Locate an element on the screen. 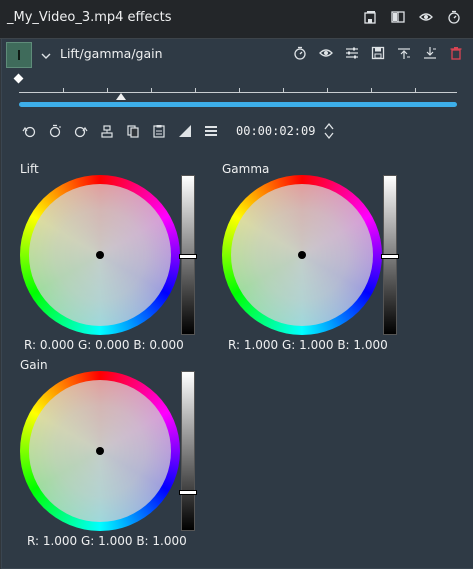 The height and width of the screenshot is (569, 473). lift-luma-slider is located at coordinates (188, 255).